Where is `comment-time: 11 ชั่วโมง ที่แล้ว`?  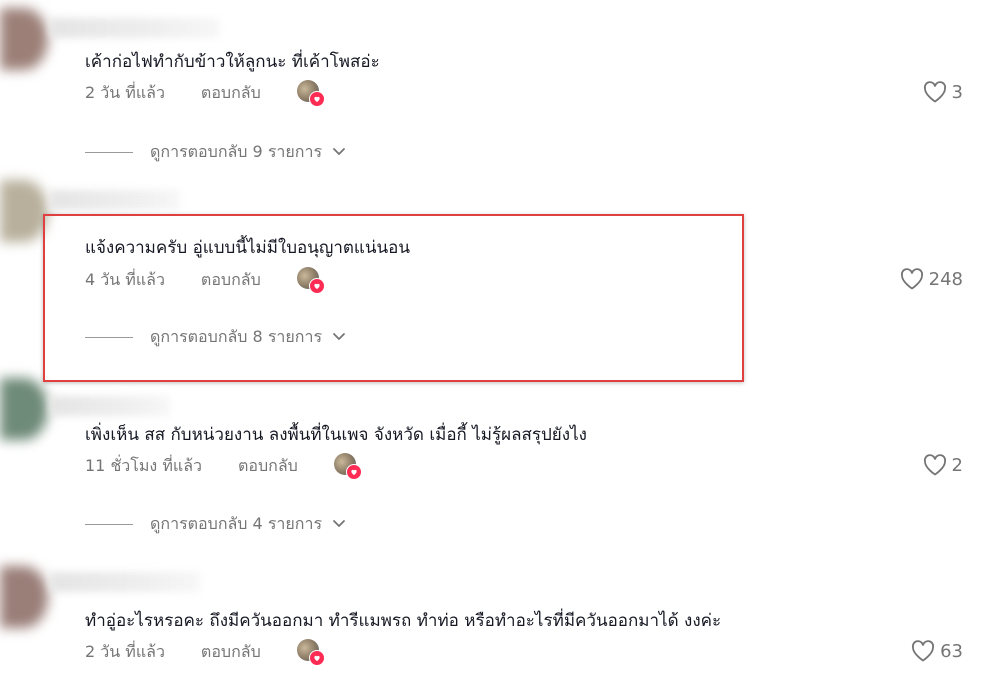
comment-time: 11 ชั่วโมง ที่แล้ว is located at coordinates (143, 465).